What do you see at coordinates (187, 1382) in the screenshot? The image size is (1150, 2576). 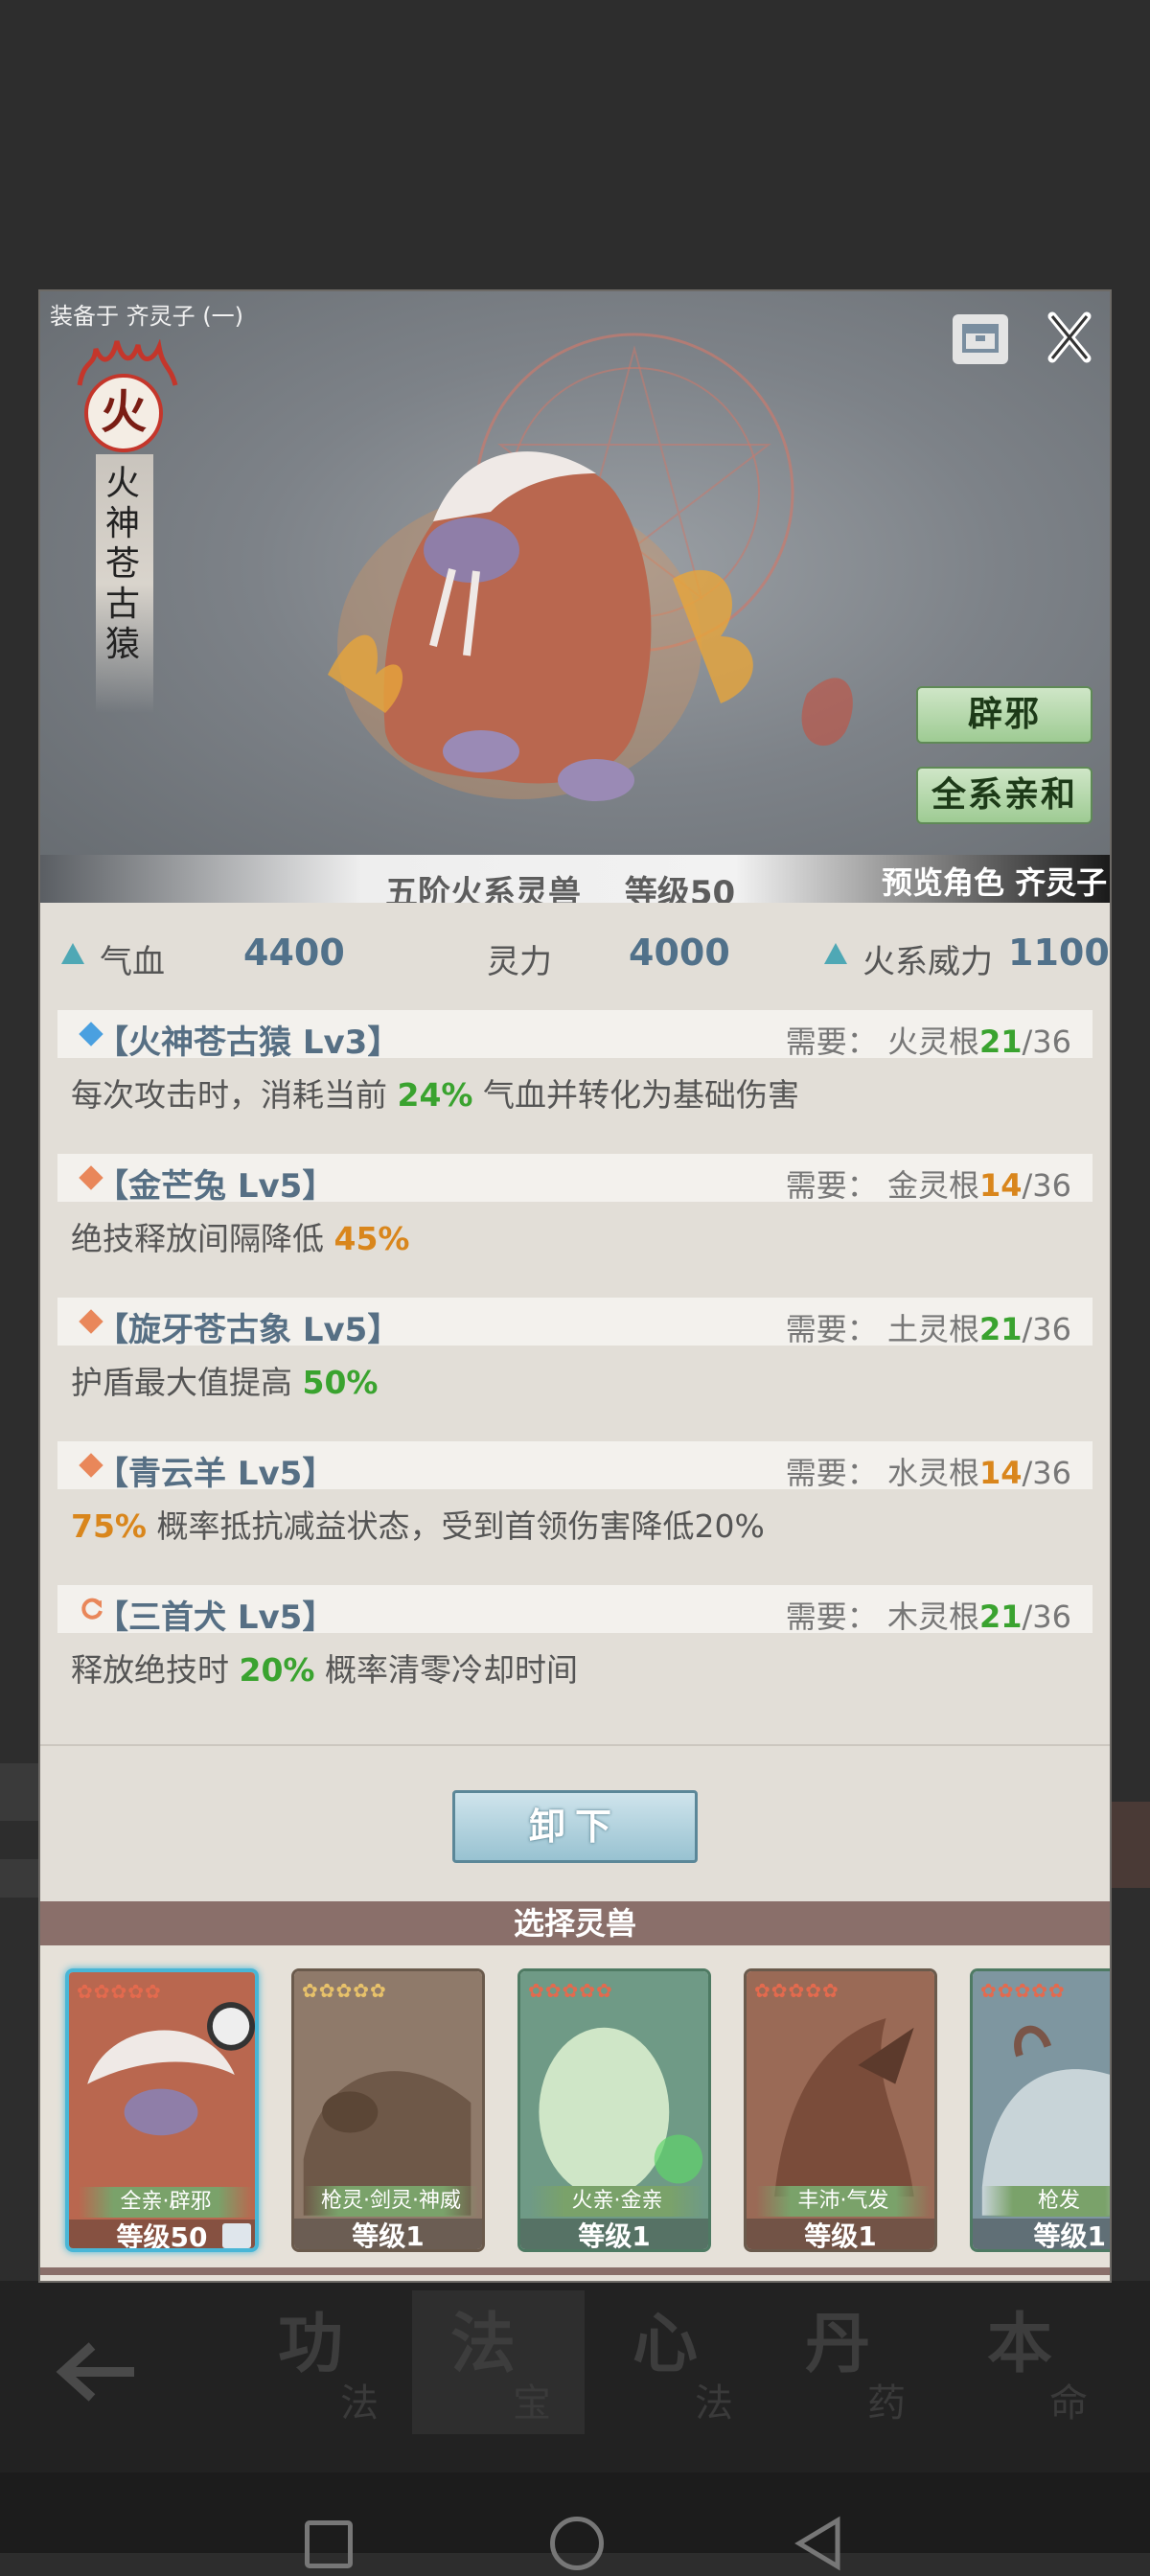 I see `desc-pre: 护盾最大值提高` at bounding box center [187, 1382].